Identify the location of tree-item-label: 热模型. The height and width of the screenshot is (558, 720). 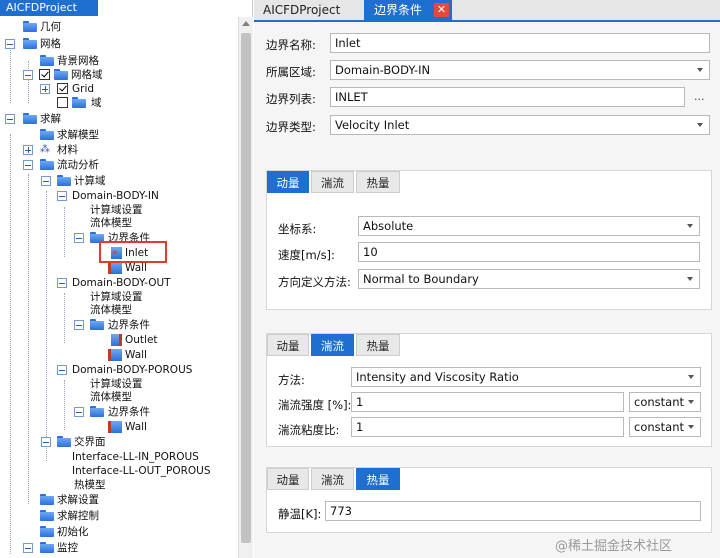
(90, 485).